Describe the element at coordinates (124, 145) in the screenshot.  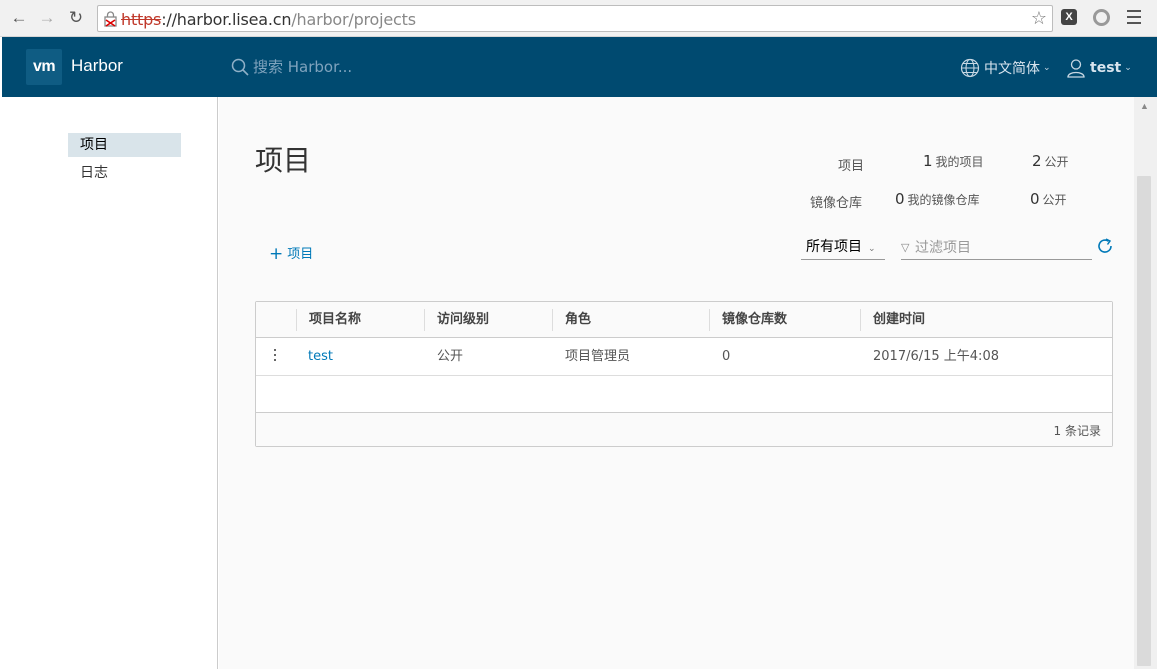
I see `sidebar-item-projects: 项目` at that location.